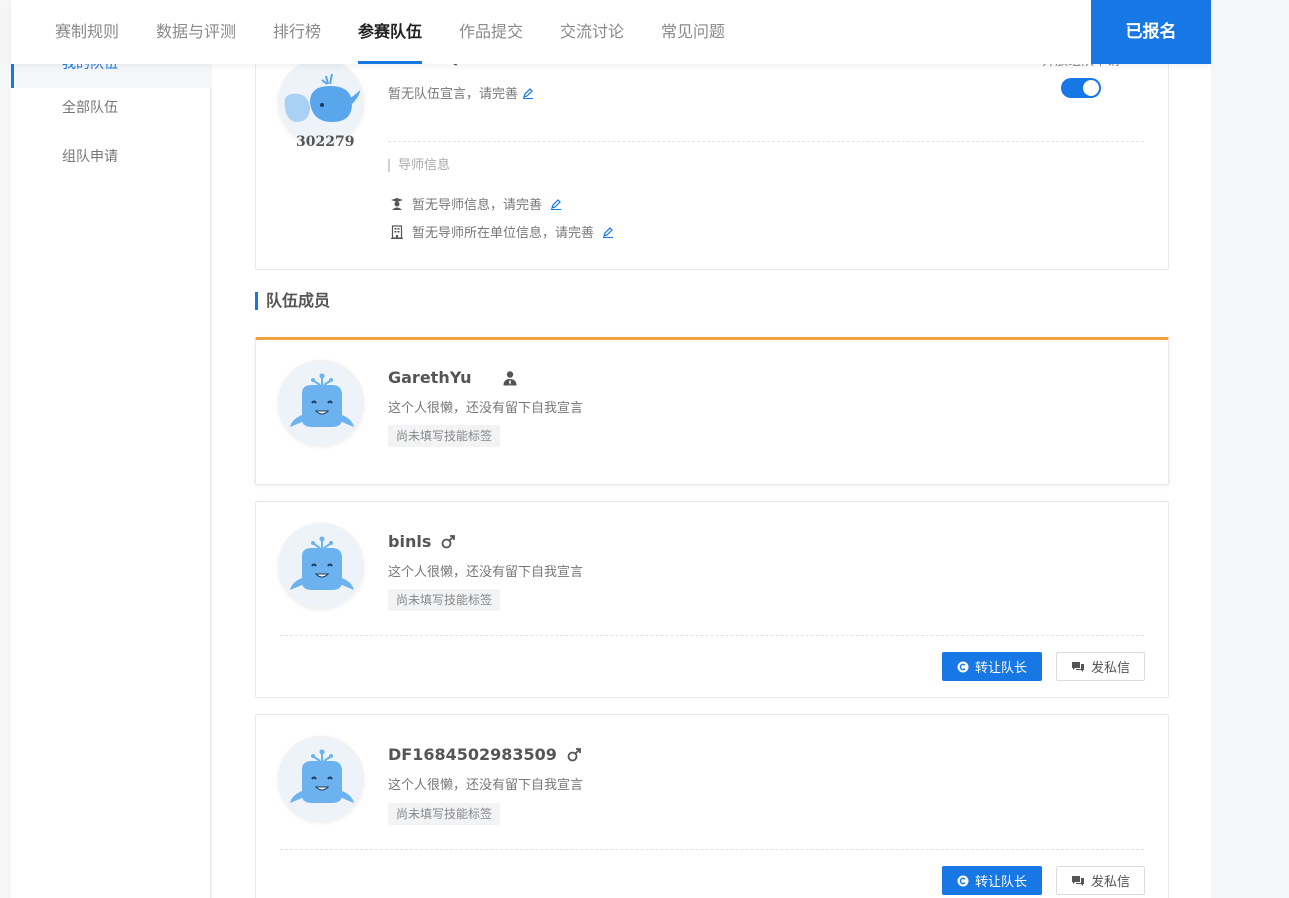 The width and height of the screenshot is (1289, 898). I want to click on open-application-toggle, so click(1081, 88).